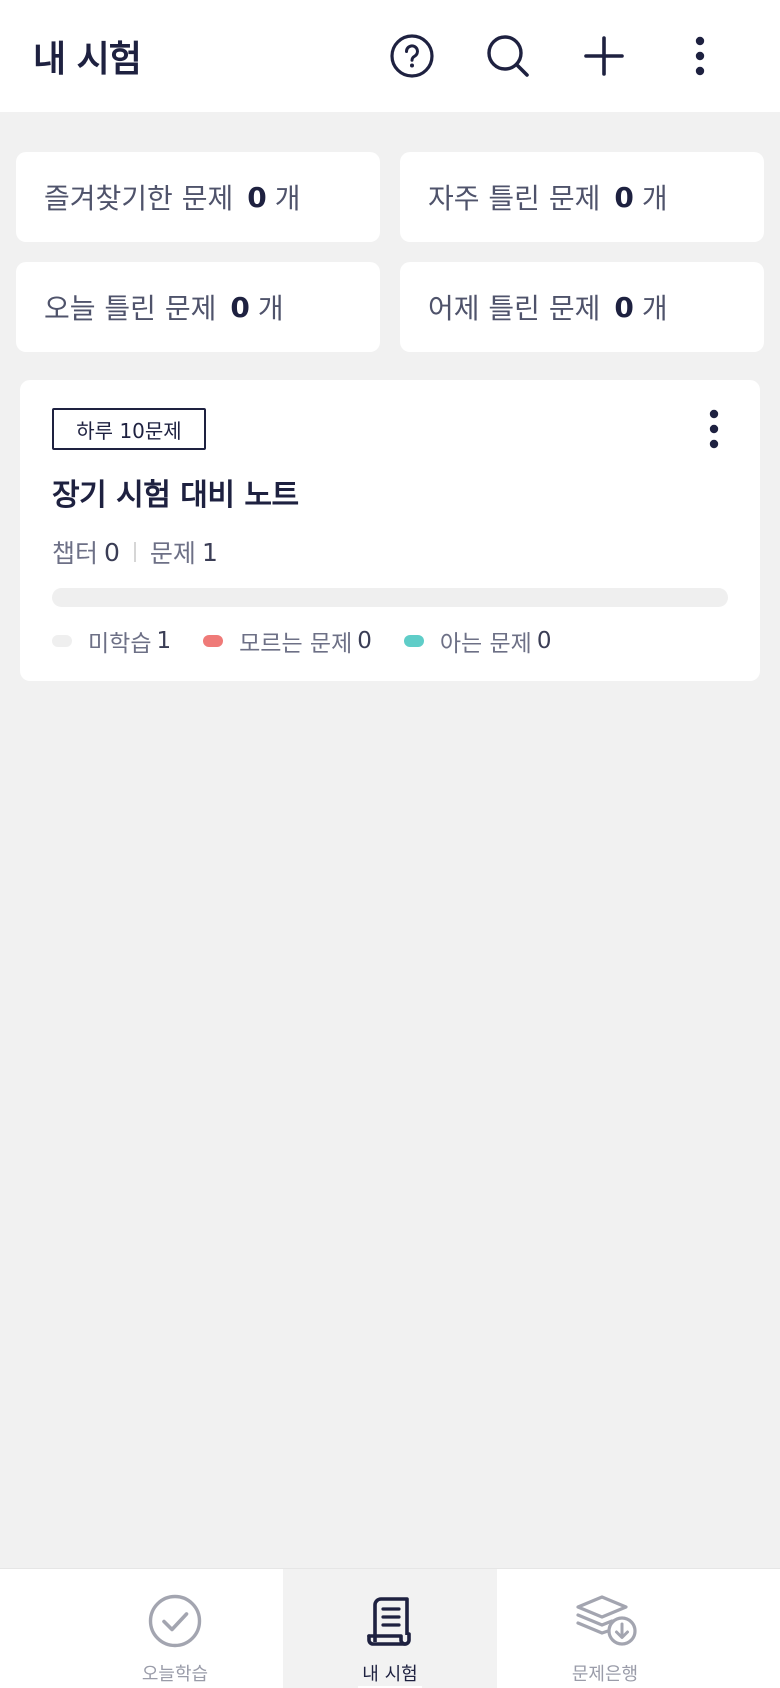 Image resolution: width=780 pixels, height=1688 pixels. I want to click on legend-dot-red, so click(213, 641).